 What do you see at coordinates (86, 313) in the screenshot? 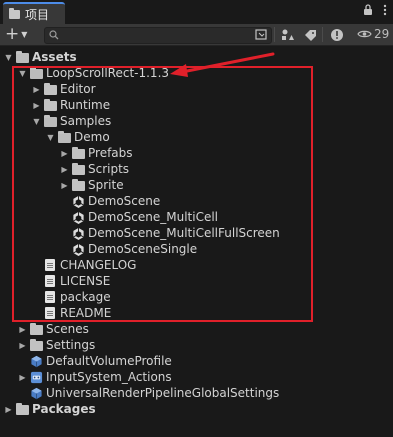
I see `tree-item-label: README` at bounding box center [86, 313].